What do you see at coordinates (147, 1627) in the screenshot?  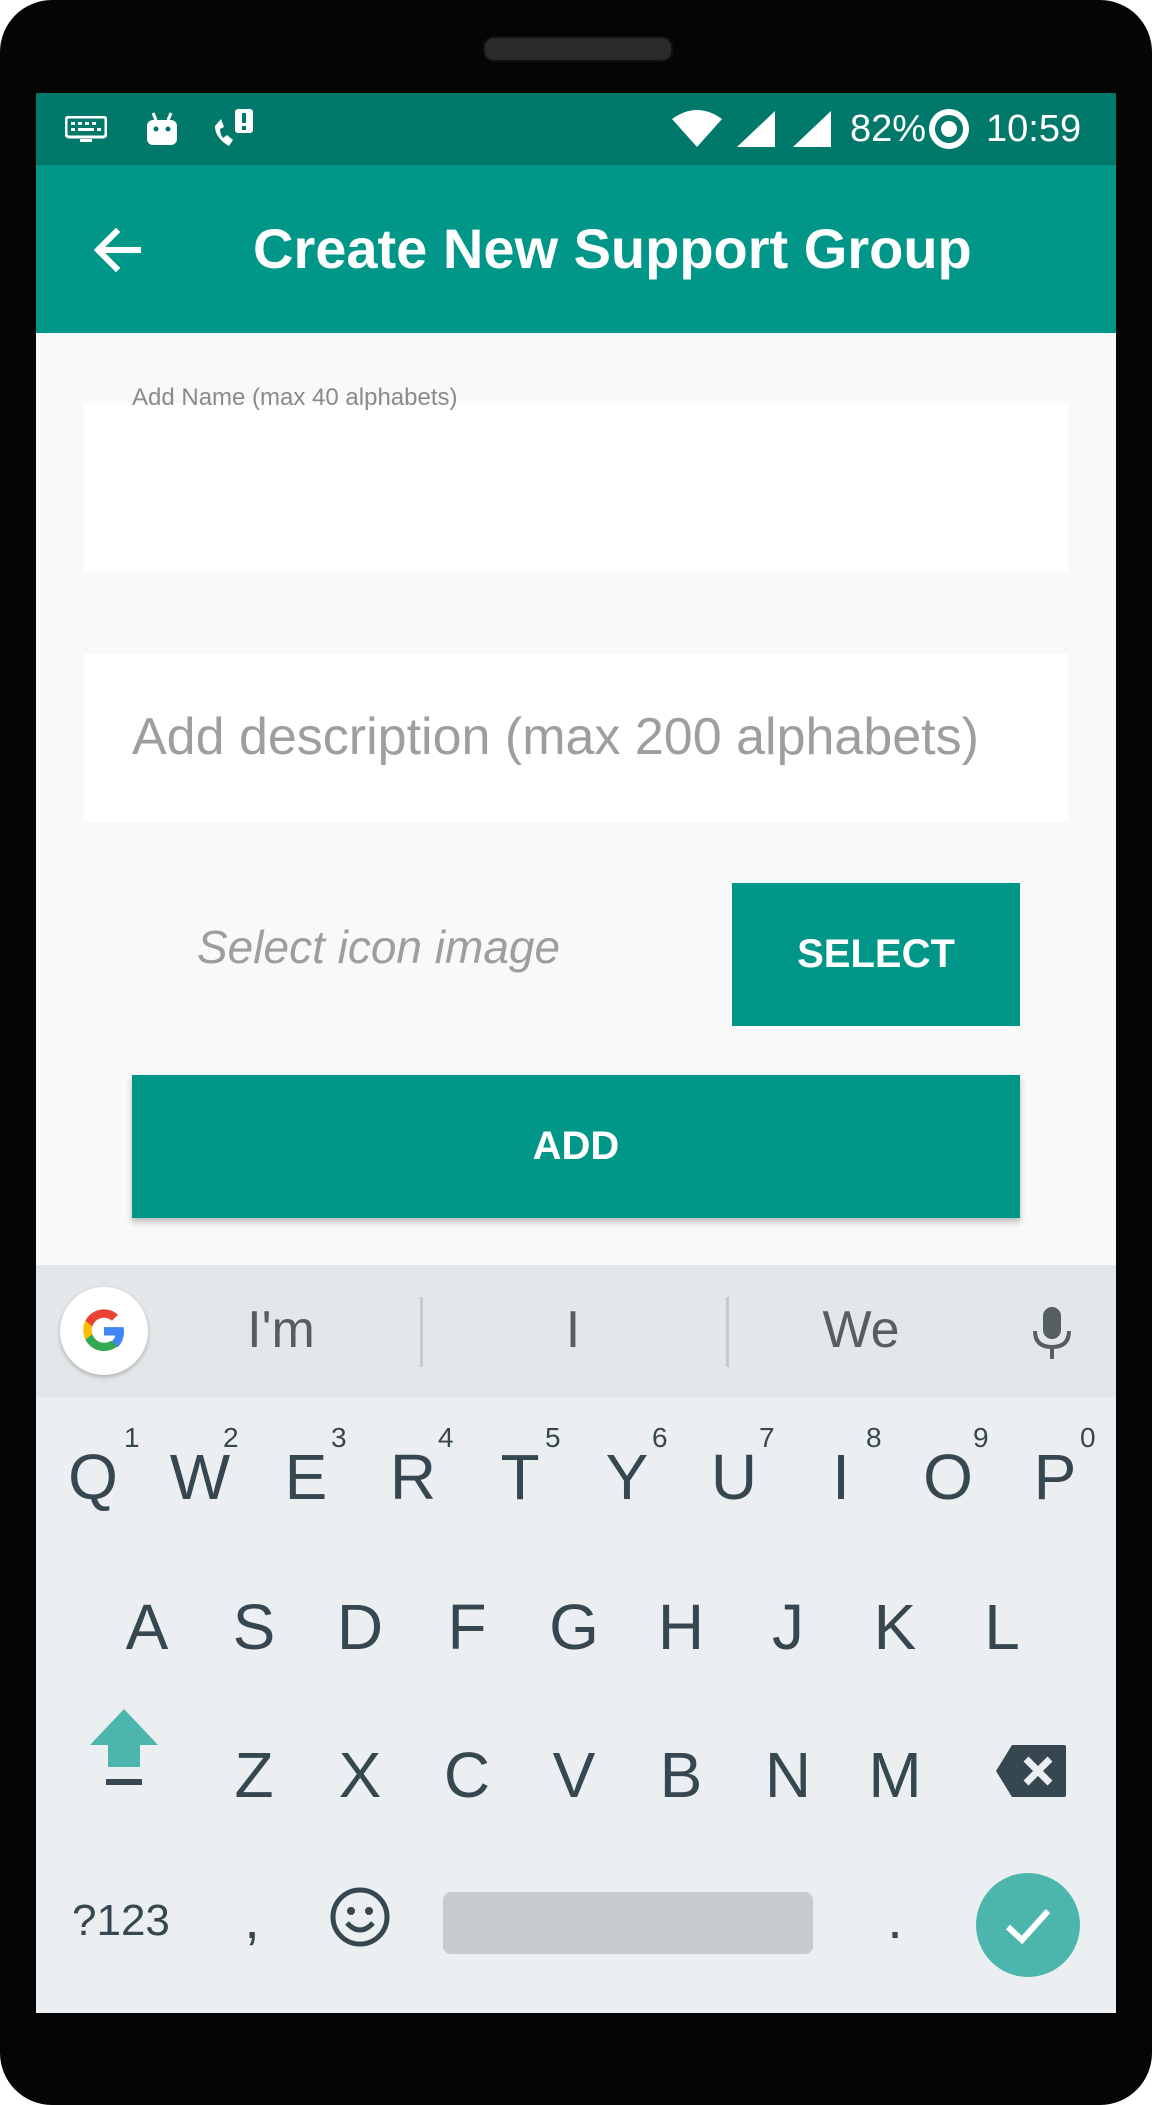 I see `key-a: A` at bounding box center [147, 1627].